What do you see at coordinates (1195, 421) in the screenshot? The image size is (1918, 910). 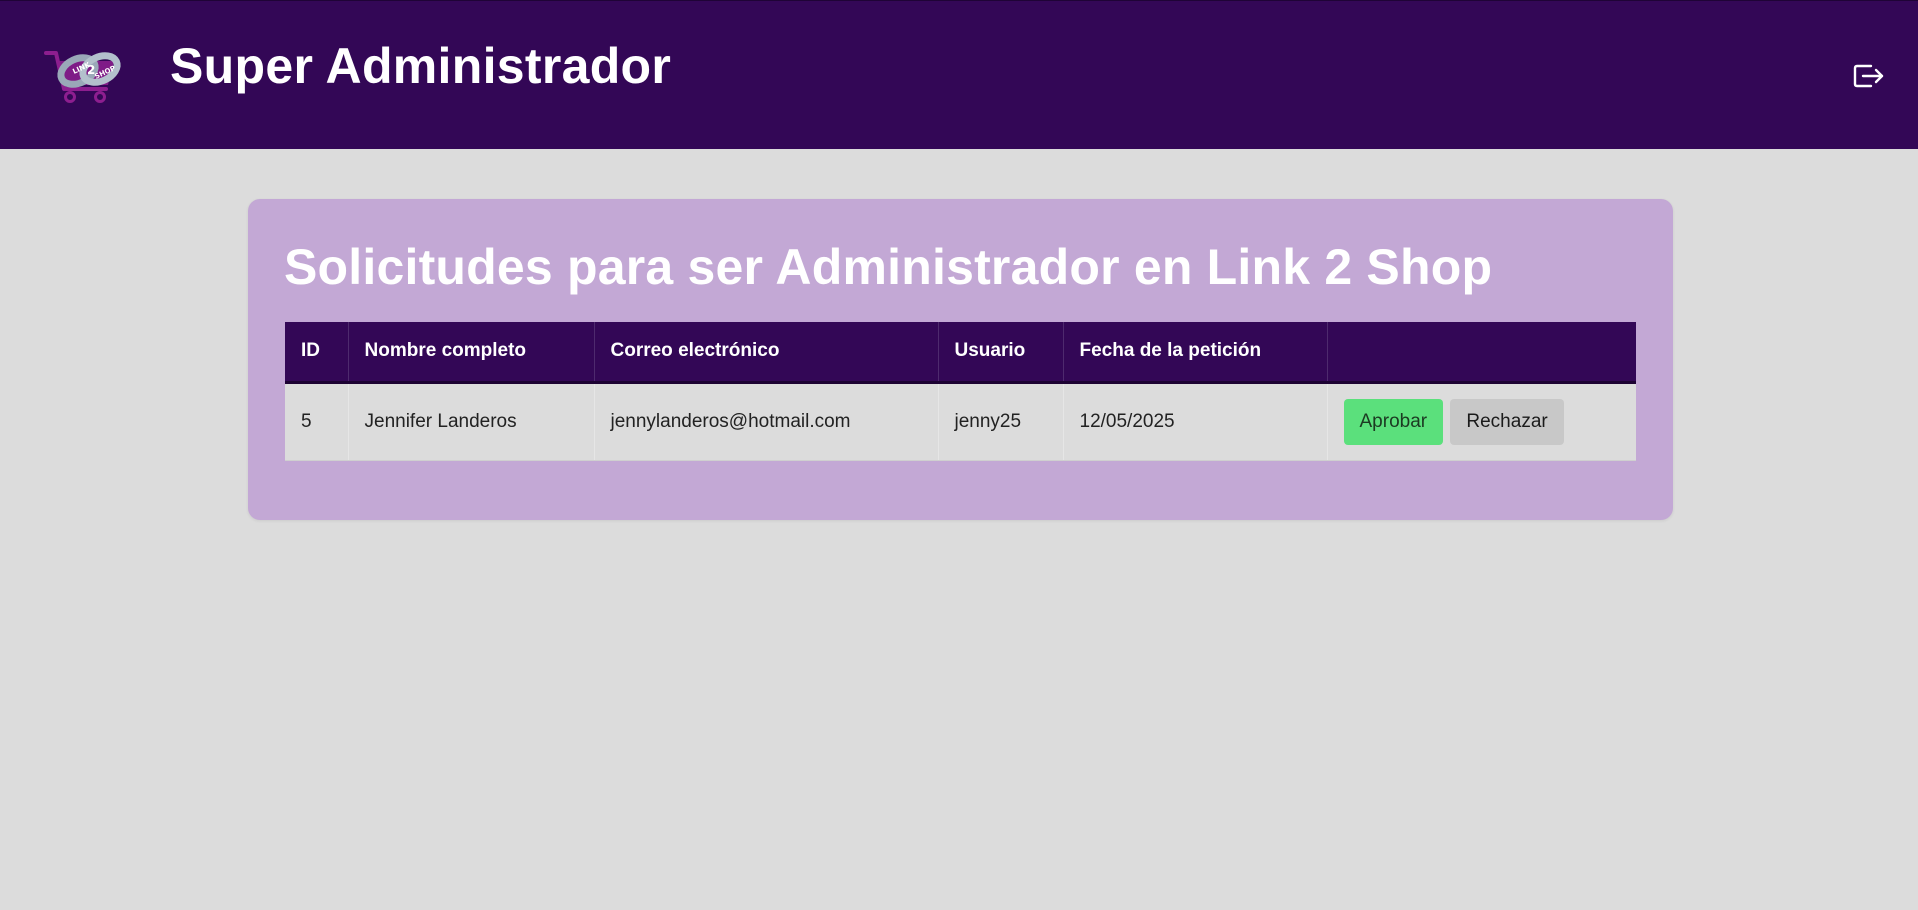 I see `cell-date: 12/05/2025` at bounding box center [1195, 421].